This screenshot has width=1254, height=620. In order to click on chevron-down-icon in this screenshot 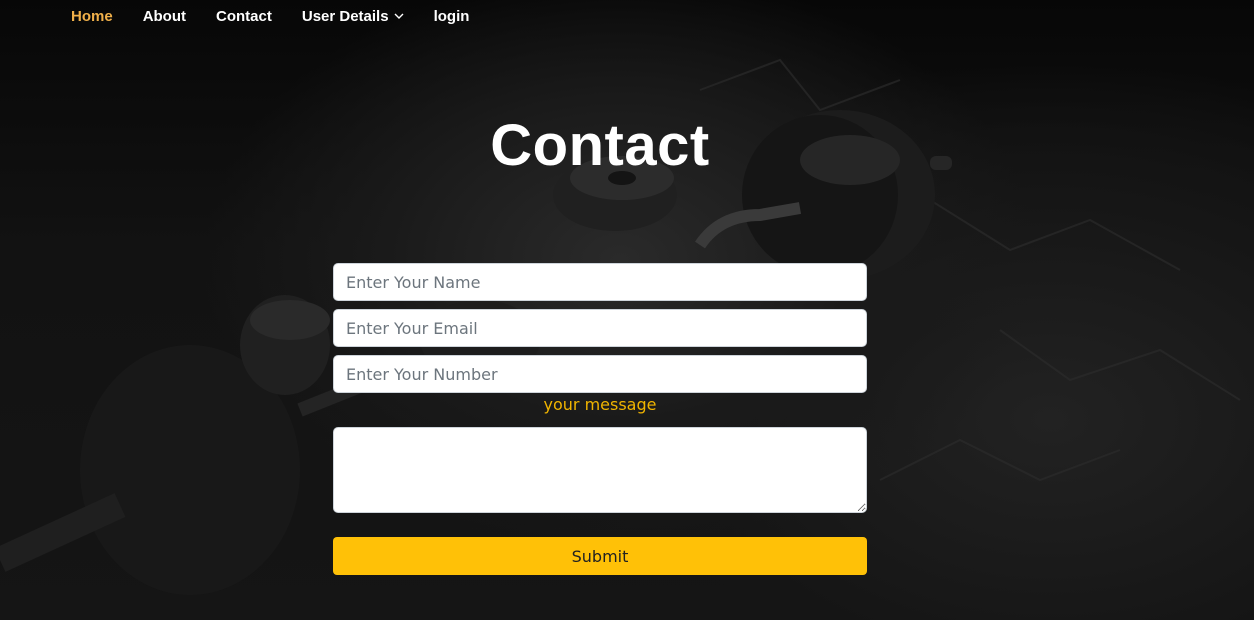, I will do `click(399, 16)`.